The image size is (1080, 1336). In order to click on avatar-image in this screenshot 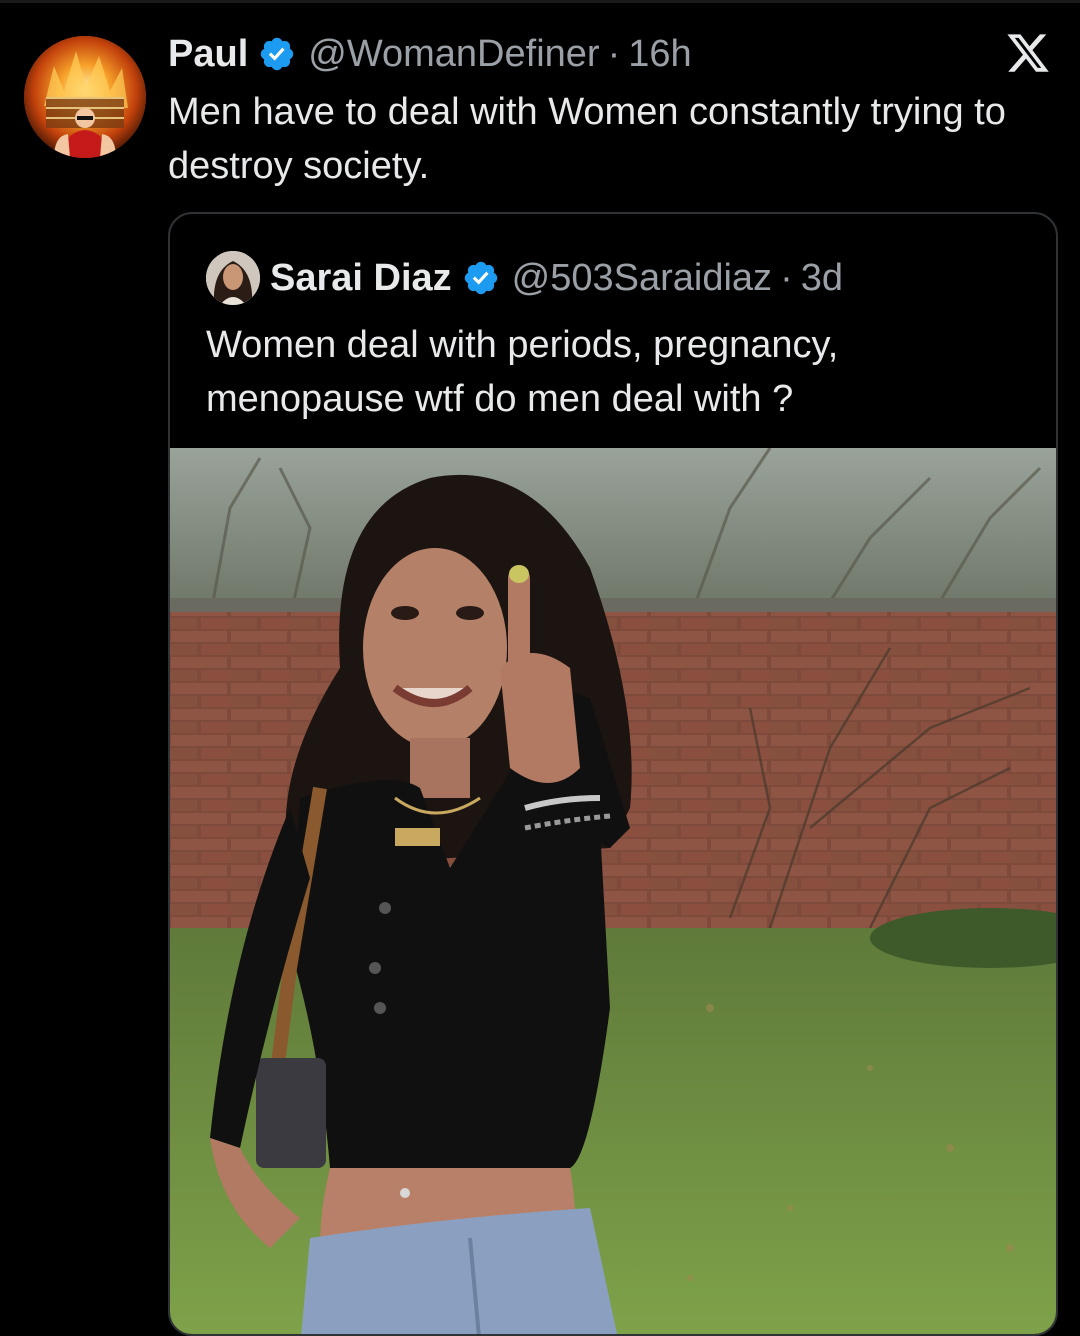, I will do `click(85, 97)`.